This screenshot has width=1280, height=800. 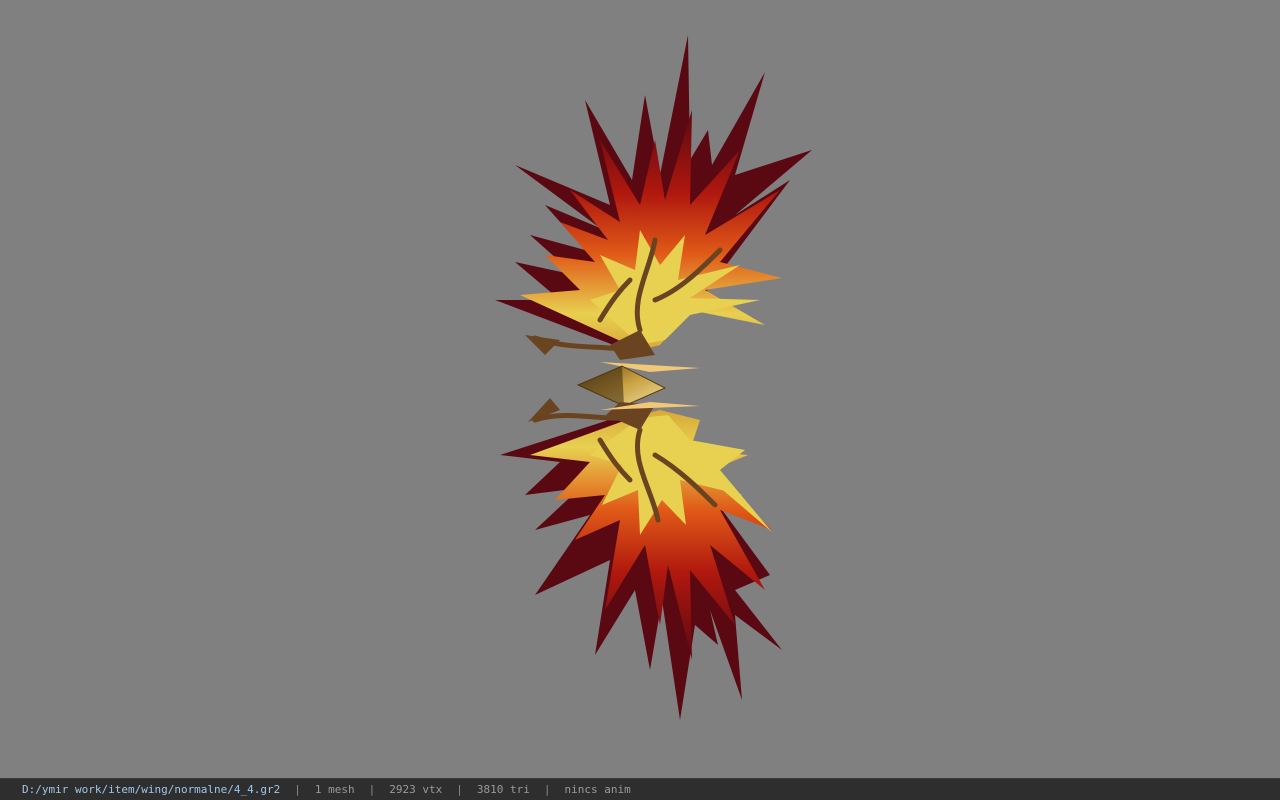 I want to click on status-triangle-count: 3810 tri, so click(x=503, y=789).